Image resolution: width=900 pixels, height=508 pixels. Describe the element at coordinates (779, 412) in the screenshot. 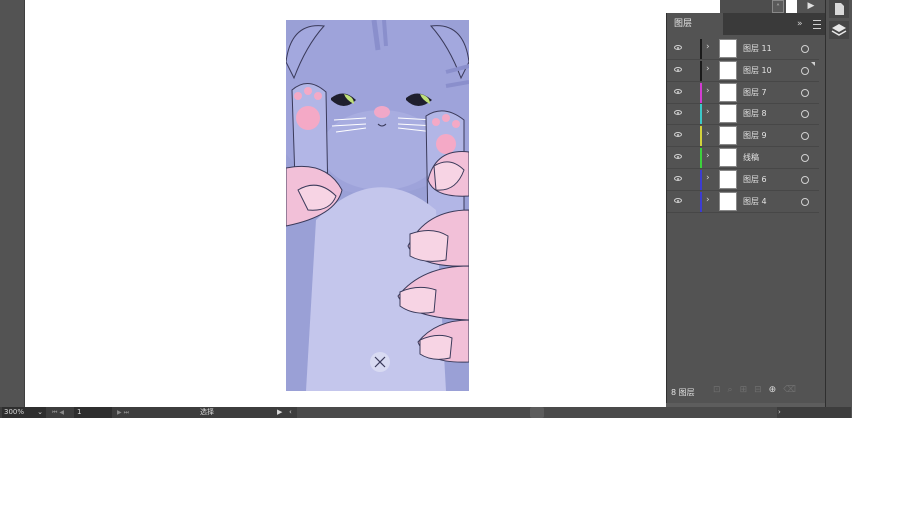

I see `scroll-right-icon: ›` at that location.